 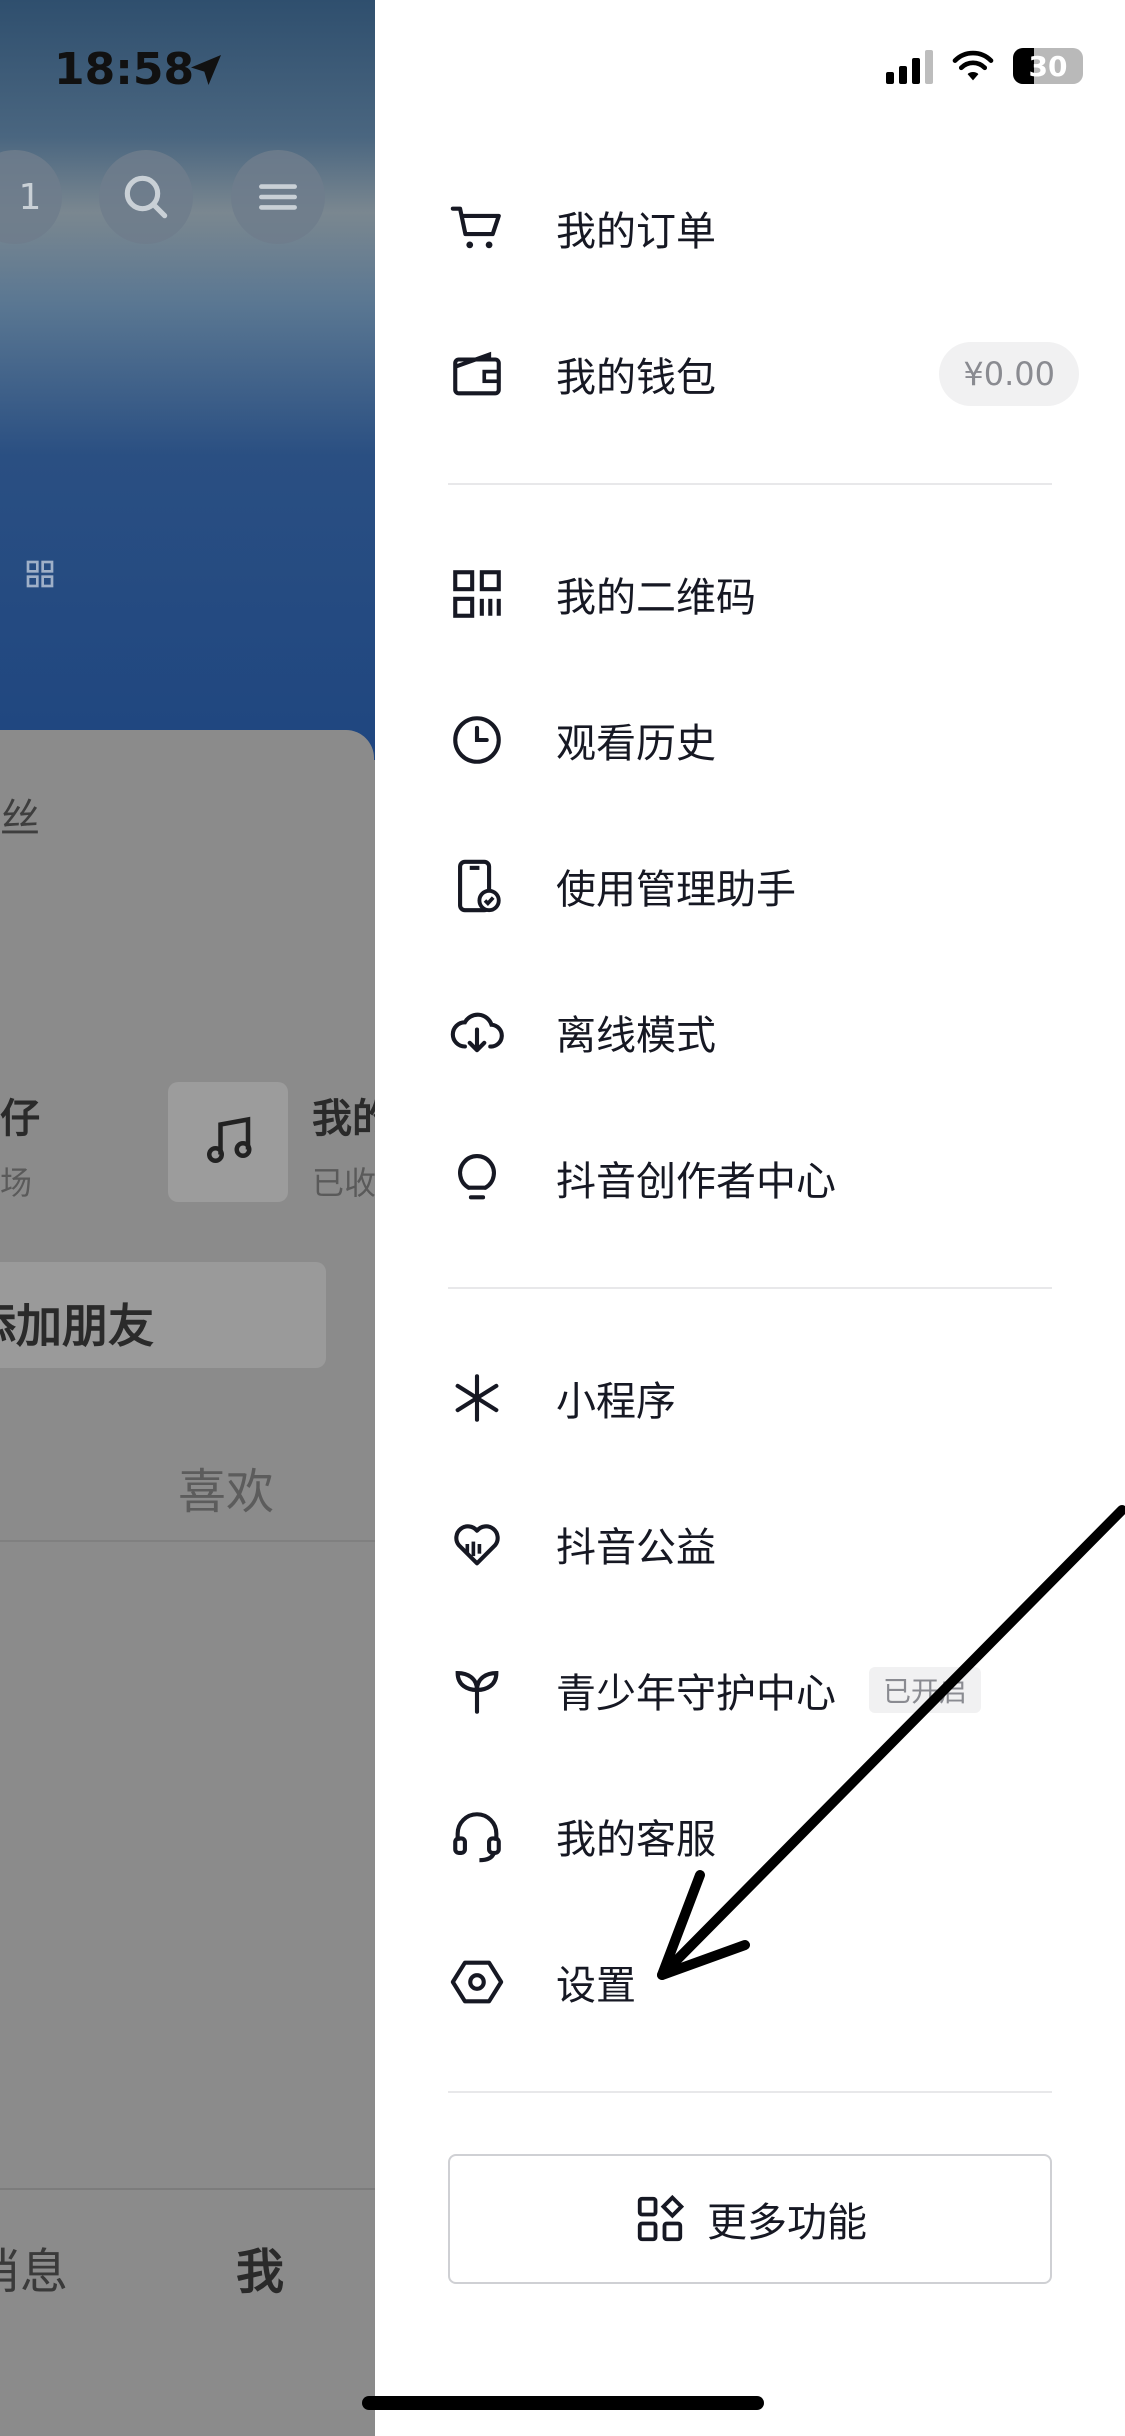 What do you see at coordinates (1048, 66) in the screenshot?
I see `battery-icon: 30` at bounding box center [1048, 66].